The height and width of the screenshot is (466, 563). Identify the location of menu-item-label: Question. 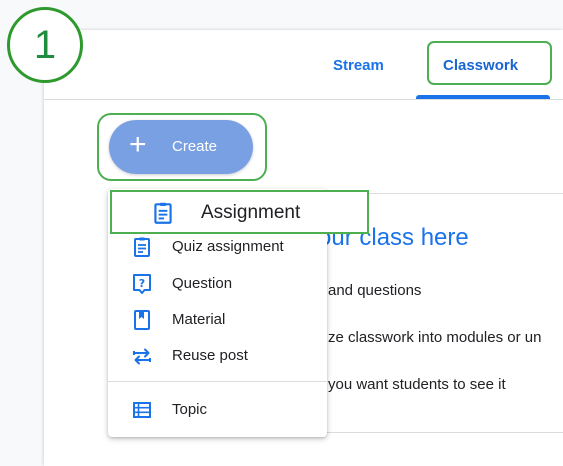
(202, 283).